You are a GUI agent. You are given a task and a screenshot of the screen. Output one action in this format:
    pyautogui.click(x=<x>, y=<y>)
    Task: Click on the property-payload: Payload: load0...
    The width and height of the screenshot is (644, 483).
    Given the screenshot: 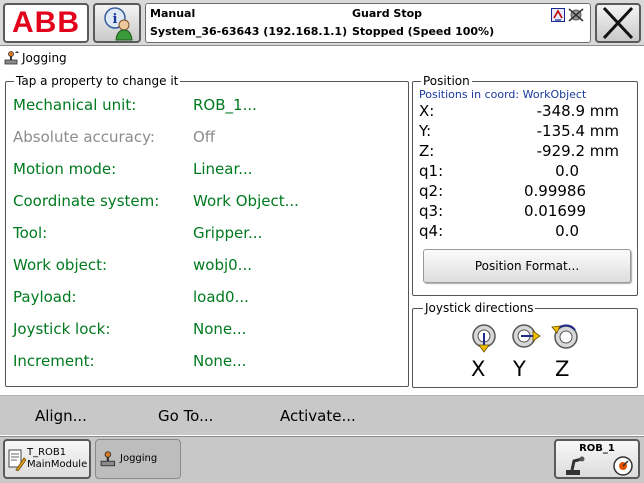 What is the action you would take?
    pyautogui.click(x=208, y=299)
    